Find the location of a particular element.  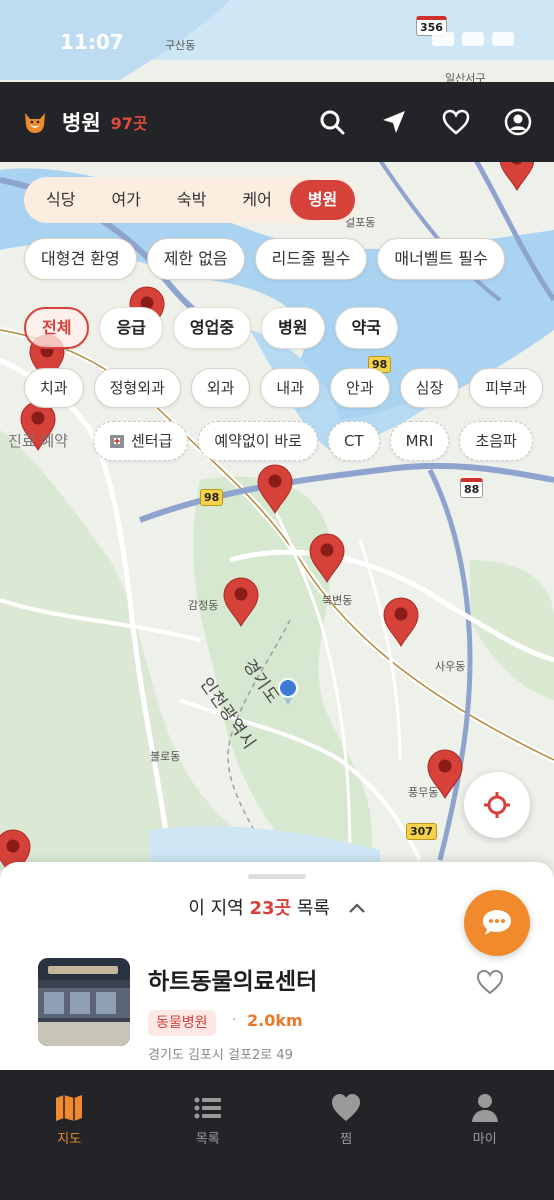

favorite-heart-icon is located at coordinates (490, 982).